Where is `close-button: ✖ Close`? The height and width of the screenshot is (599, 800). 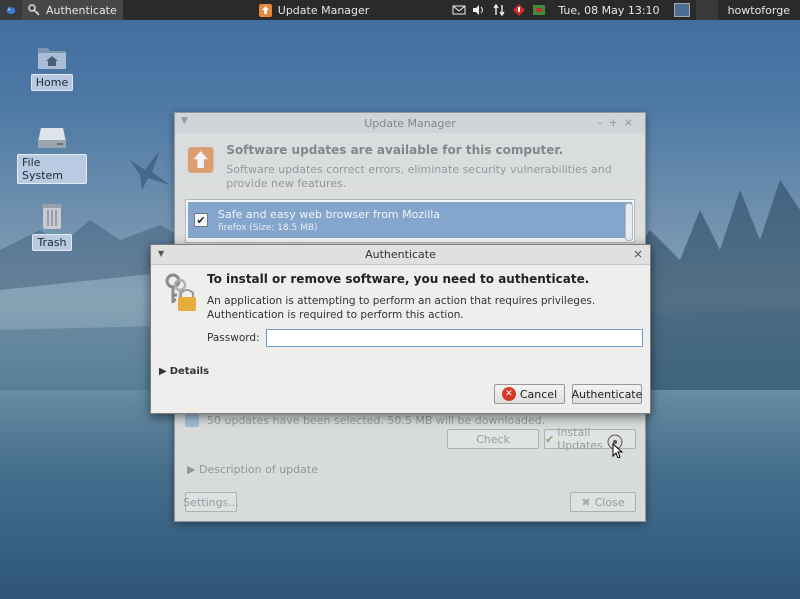 close-button: ✖ Close is located at coordinates (603, 502).